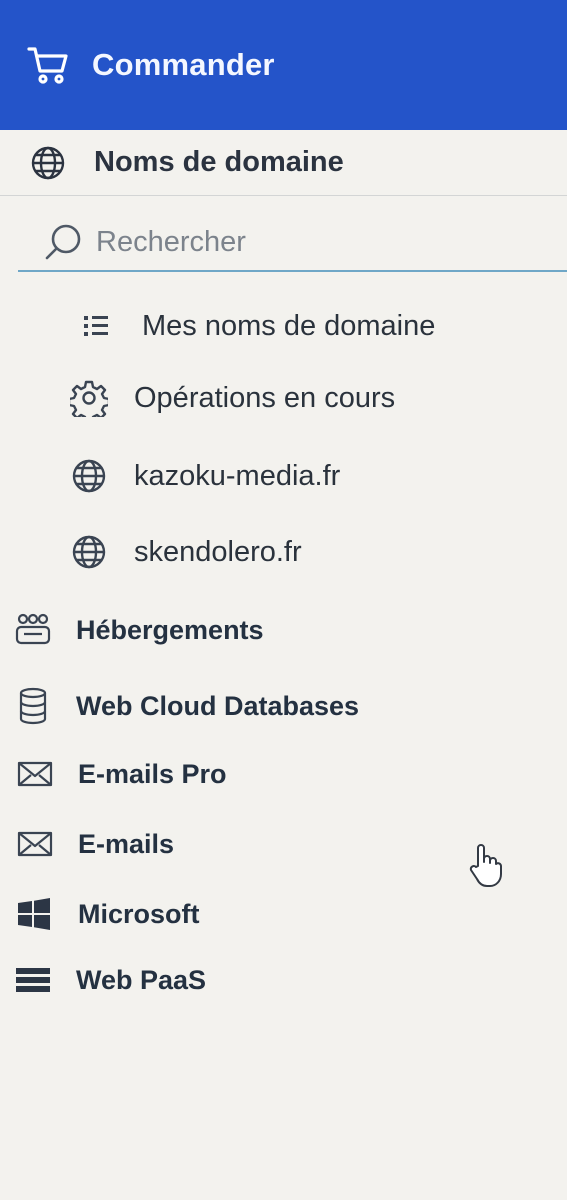 Image resolution: width=567 pixels, height=1200 pixels. Describe the element at coordinates (237, 475) in the screenshot. I see `sidebar-item-label: kazoku-media.fr` at that location.